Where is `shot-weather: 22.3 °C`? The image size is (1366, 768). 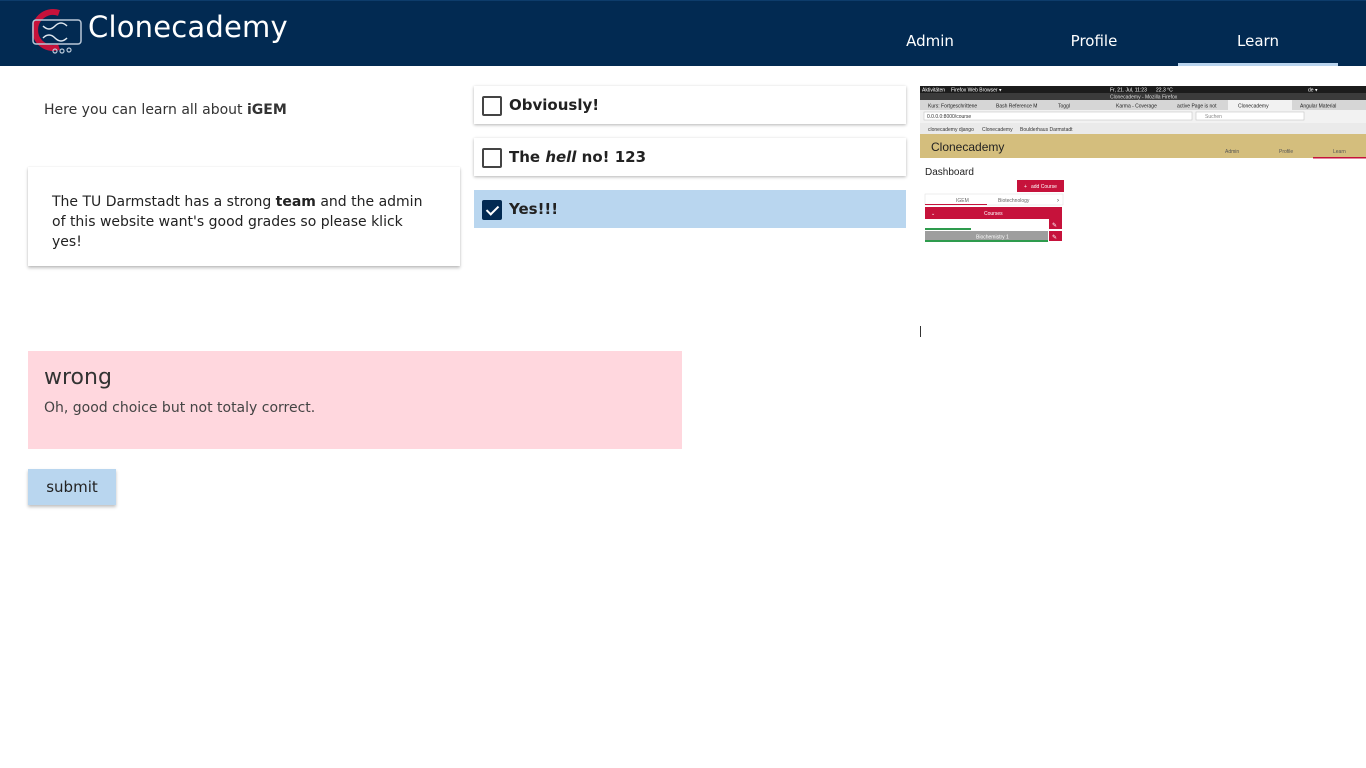
shot-weather: 22.3 °C is located at coordinates (1164, 91).